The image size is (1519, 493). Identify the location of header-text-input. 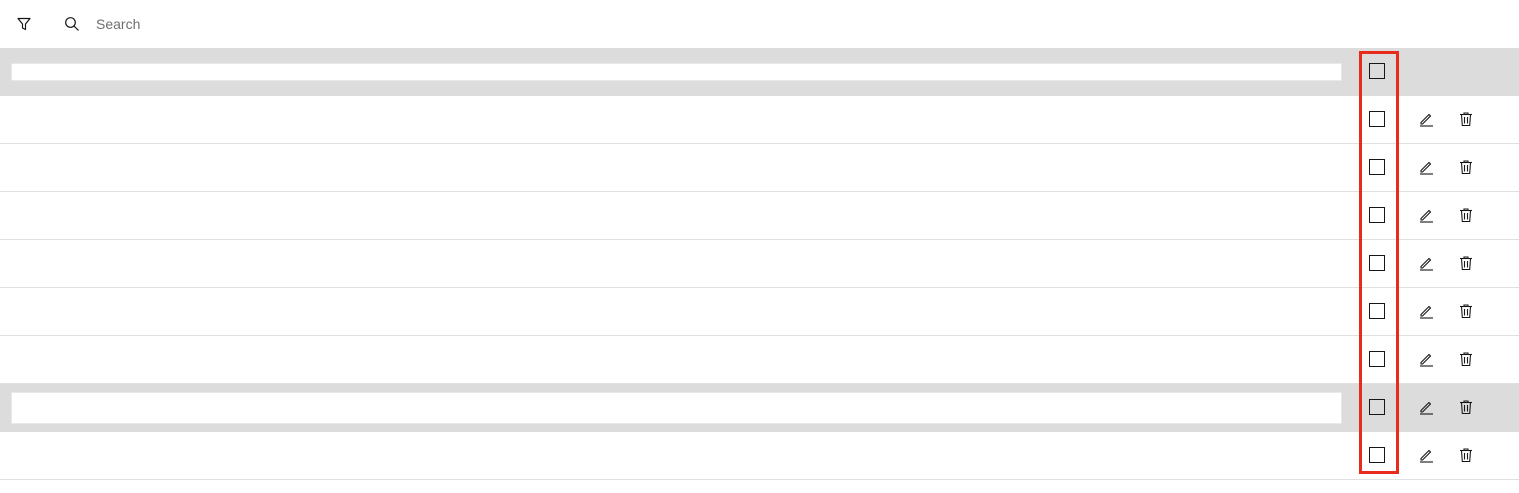
(676, 72).